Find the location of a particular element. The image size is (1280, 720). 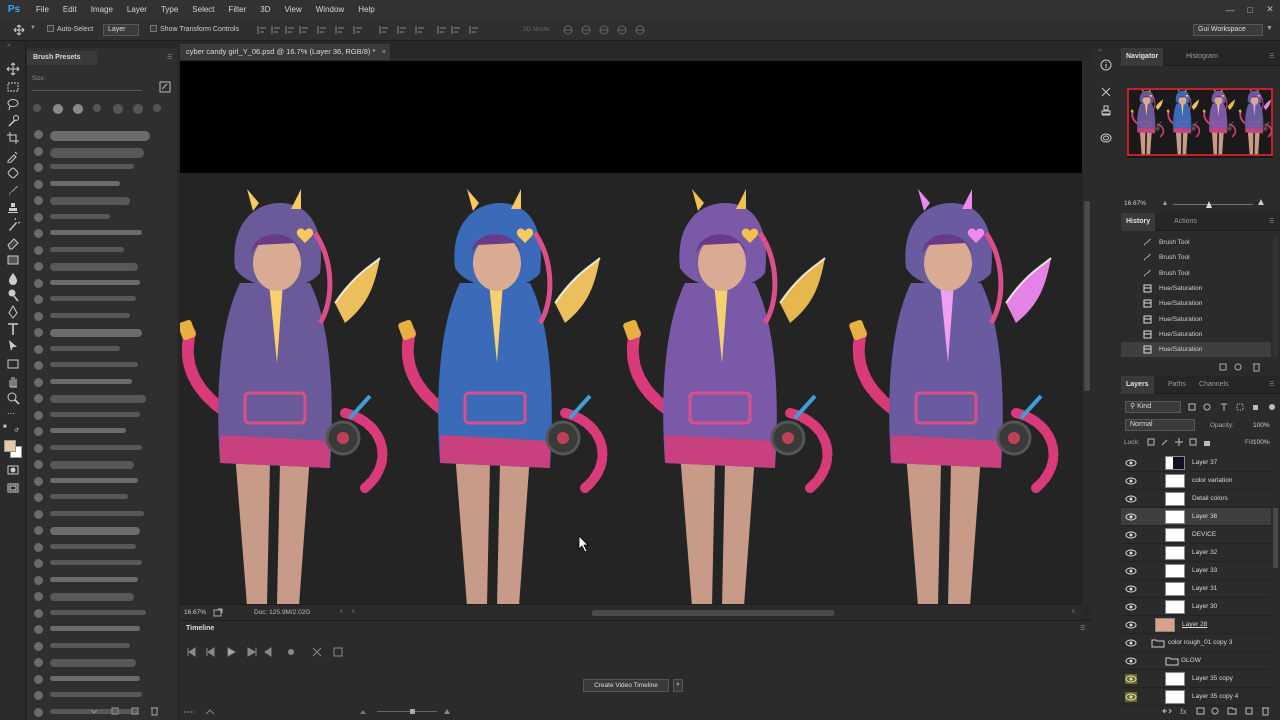

layer-name: Layer 28 is located at coordinates (1194, 625).